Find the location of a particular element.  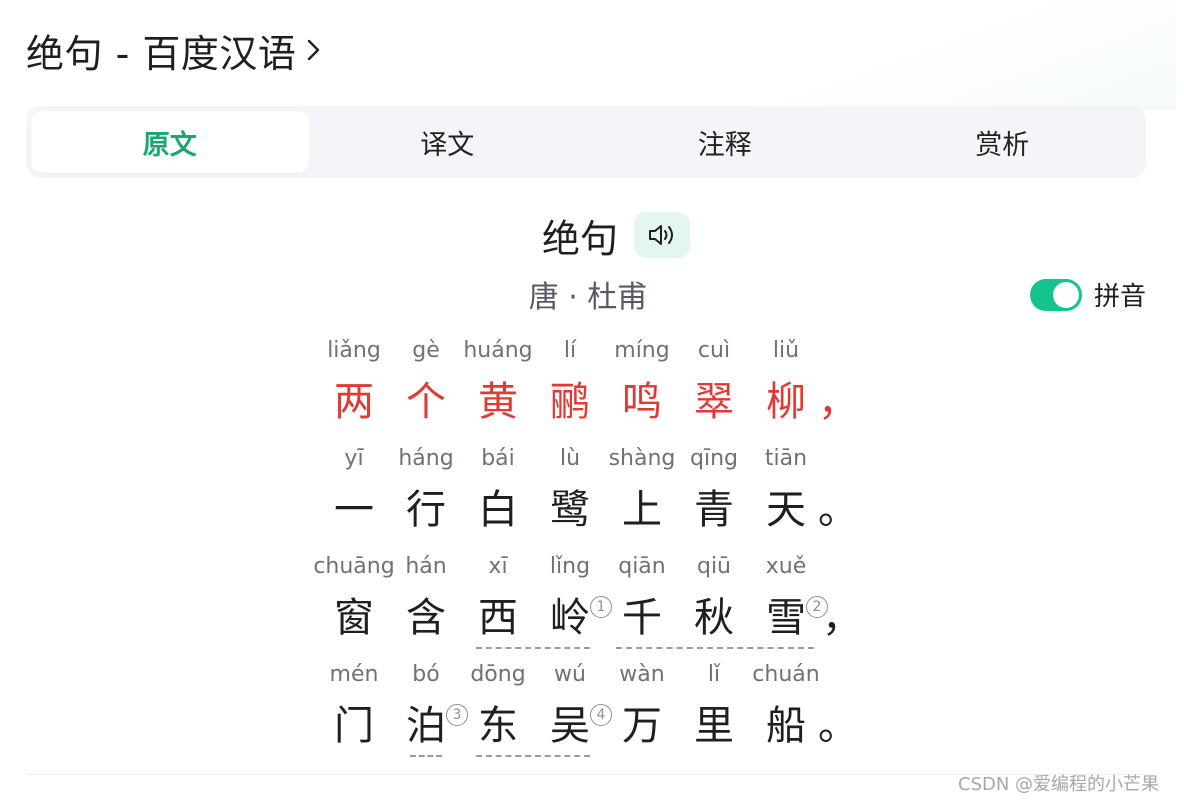

hanzi: 鹭 is located at coordinates (570, 510).